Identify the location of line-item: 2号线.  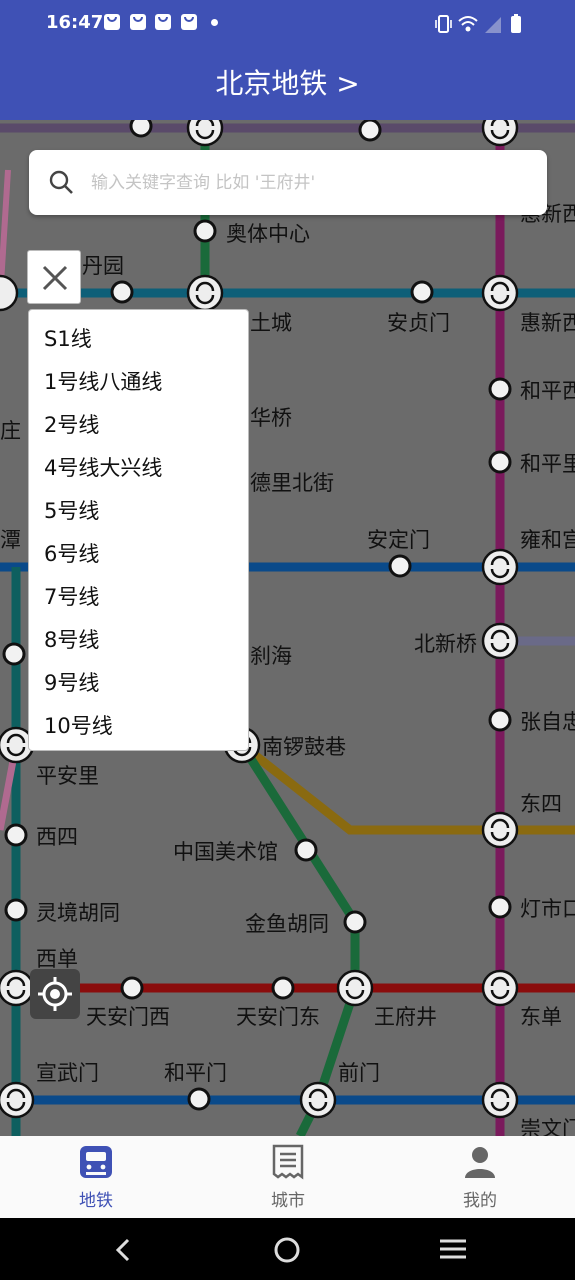
(138, 425).